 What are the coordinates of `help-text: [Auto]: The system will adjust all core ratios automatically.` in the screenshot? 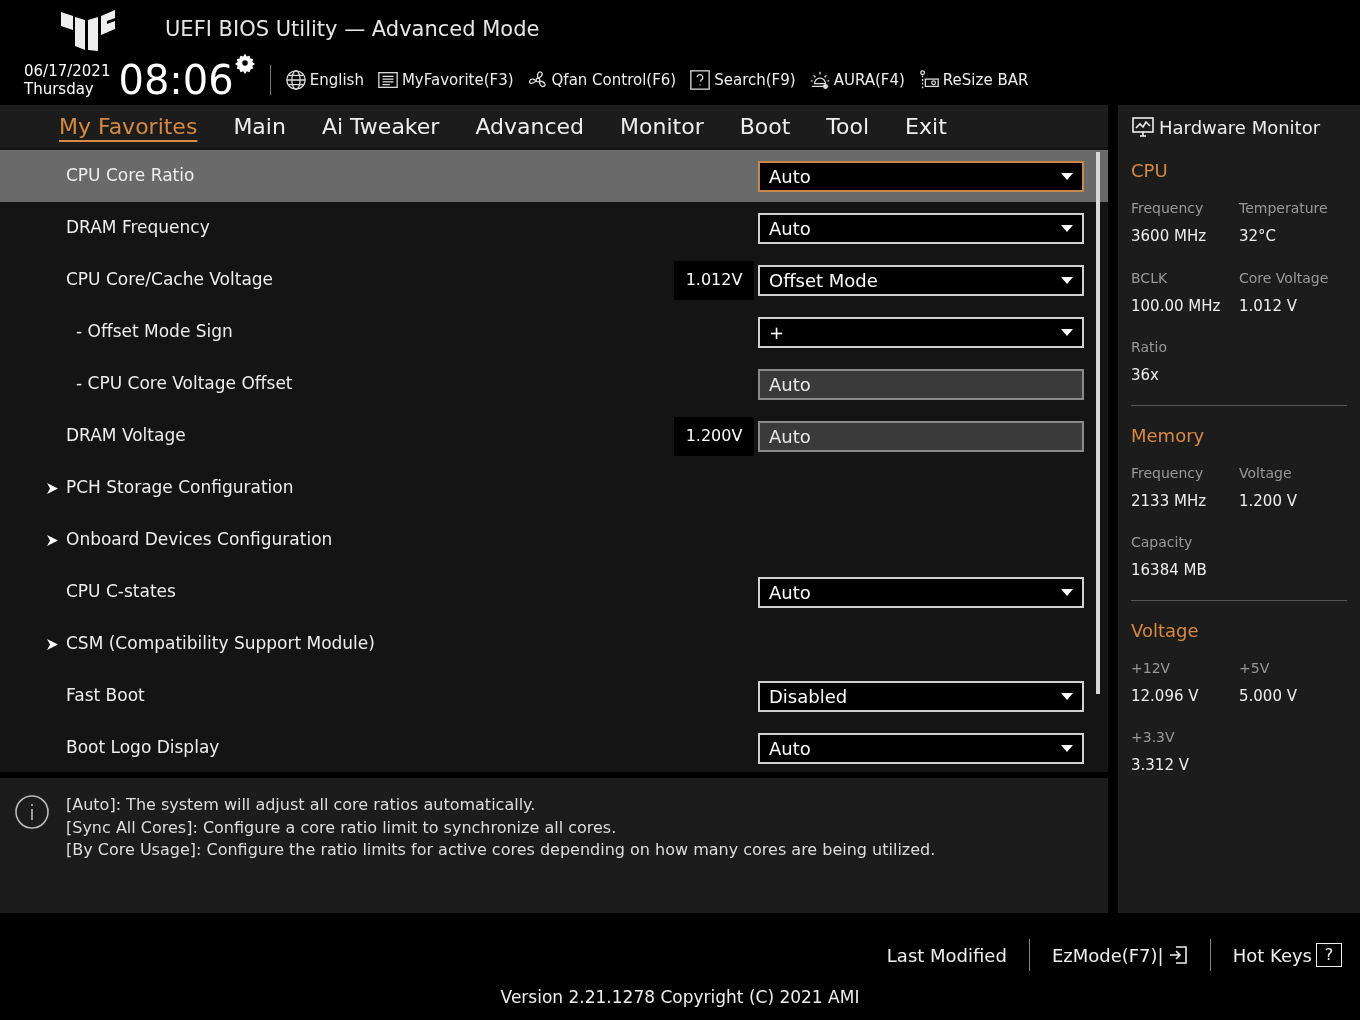 It's located at (301, 805).